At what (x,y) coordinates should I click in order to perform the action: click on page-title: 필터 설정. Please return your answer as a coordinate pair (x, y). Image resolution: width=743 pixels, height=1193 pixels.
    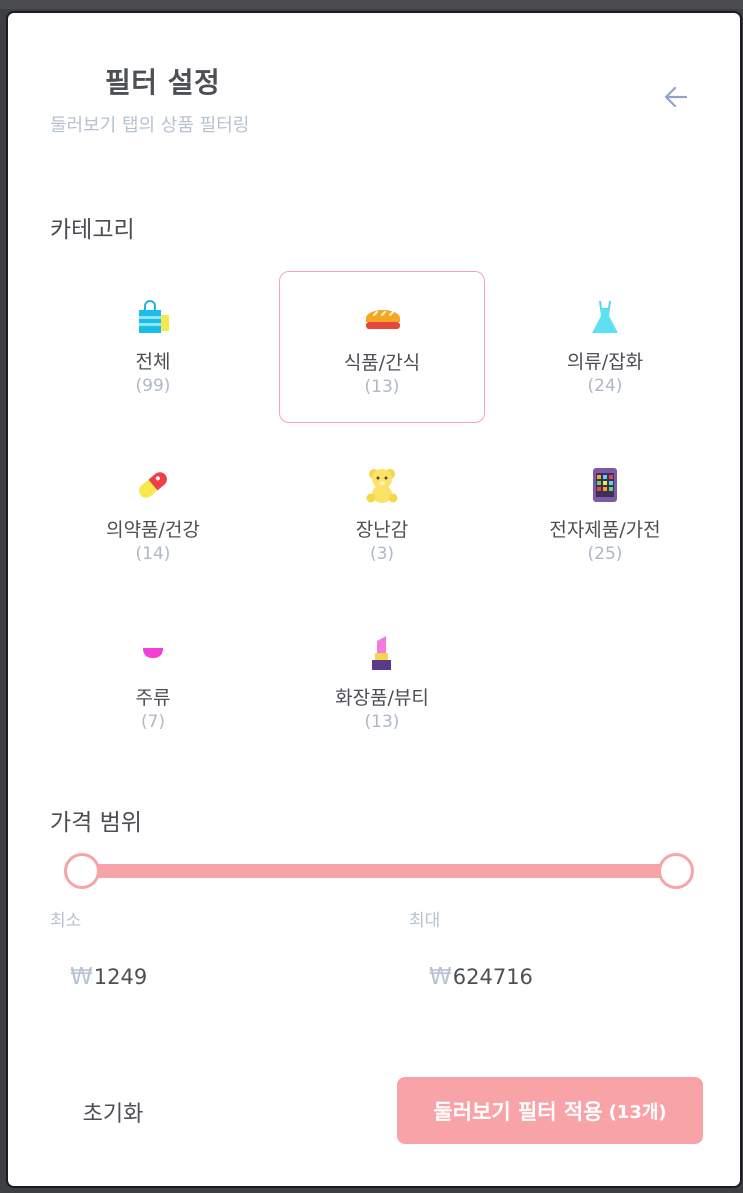
    Looking at the image, I should click on (163, 82).